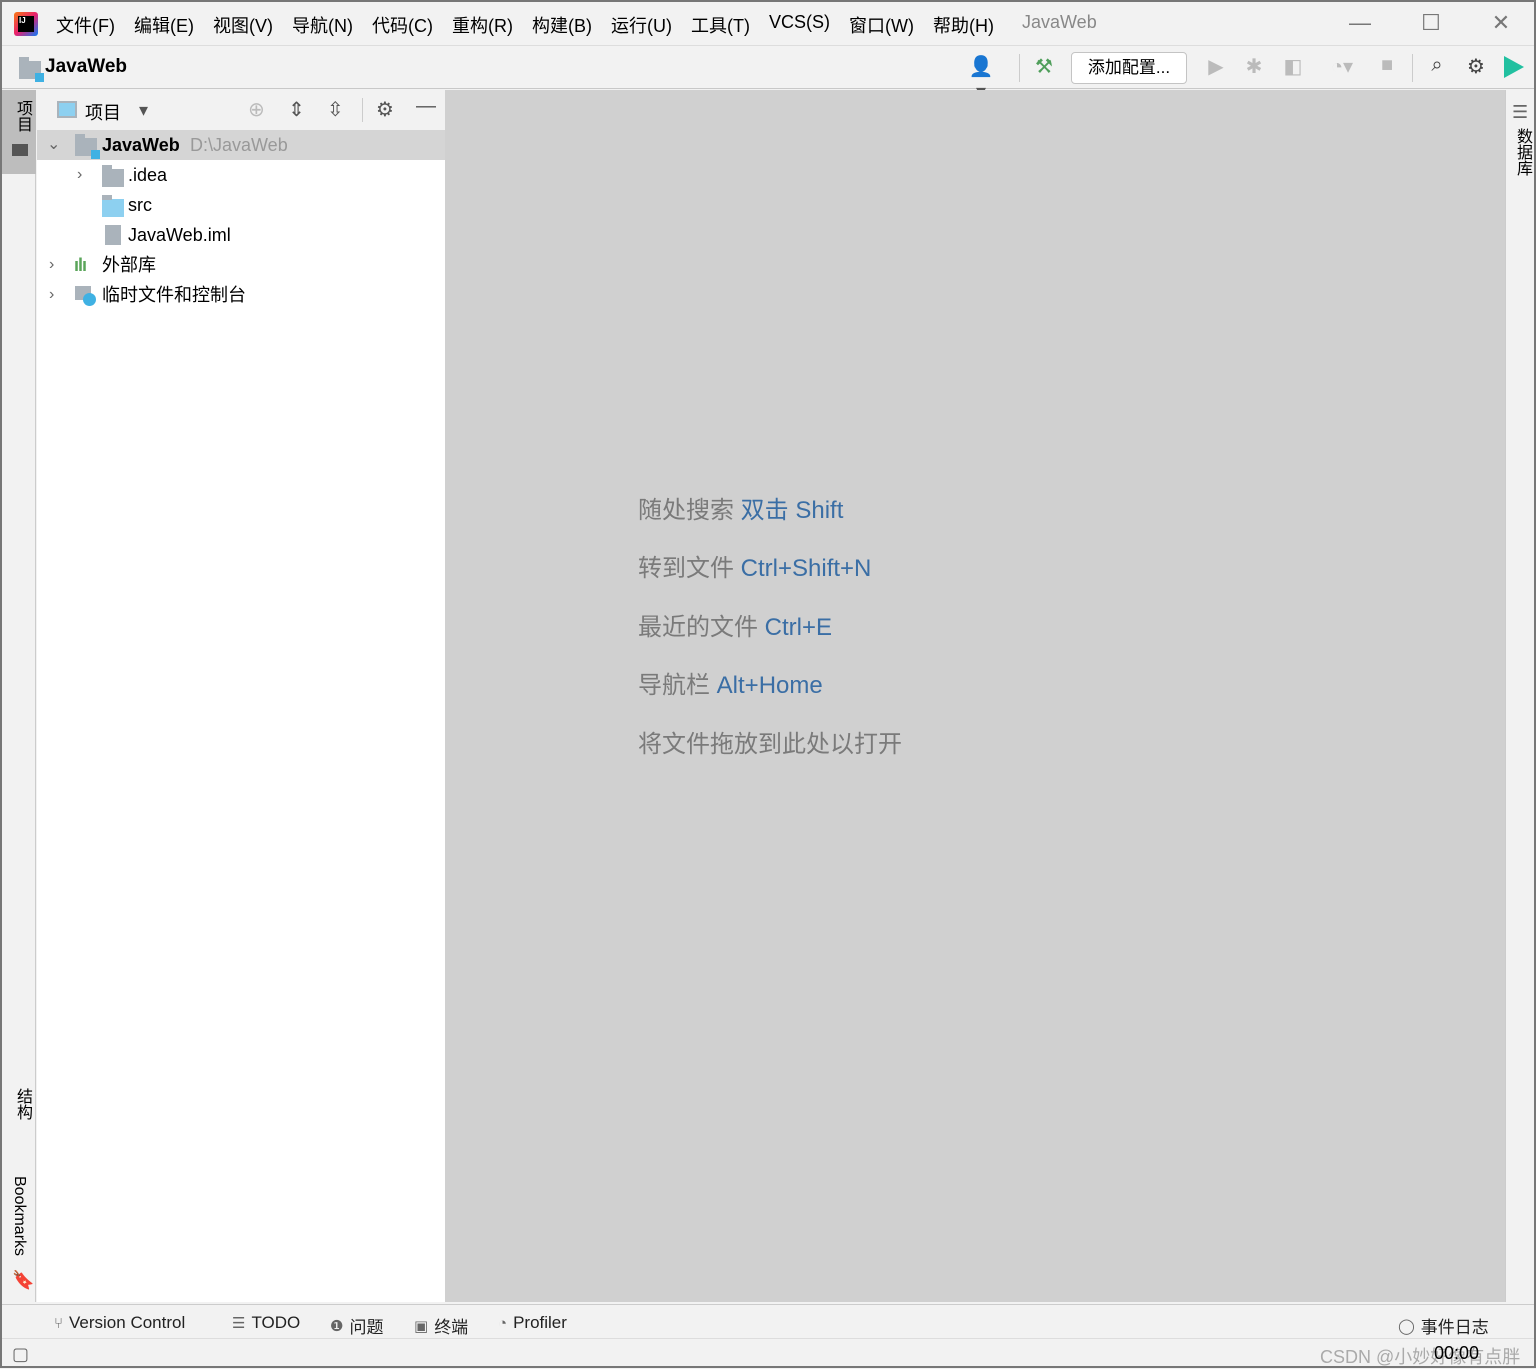 The width and height of the screenshot is (1536, 1369). What do you see at coordinates (720, 25) in the screenshot?
I see `menu-tools: 工具(T)` at bounding box center [720, 25].